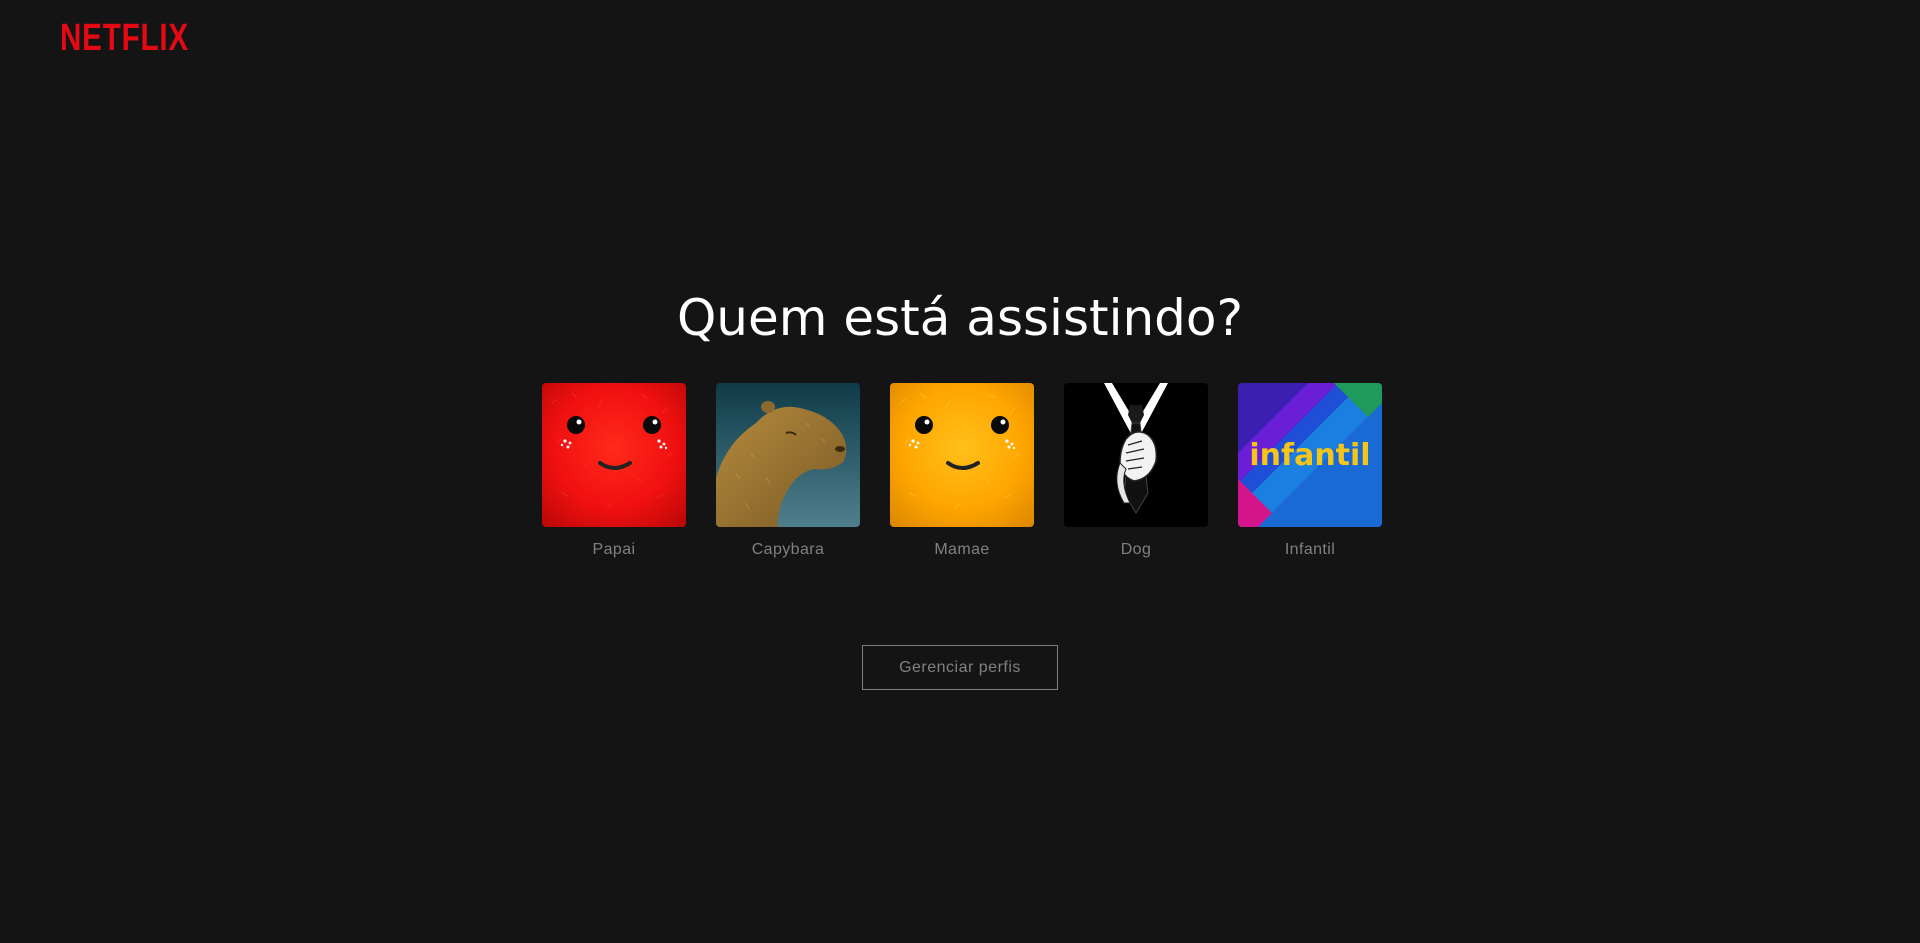 Image resolution: width=1920 pixels, height=943 pixels. What do you see at coordinates (614, 455) in the screenshot?
I see `red-fuzzy-smile-avatar` at bounding box center [614, 455].